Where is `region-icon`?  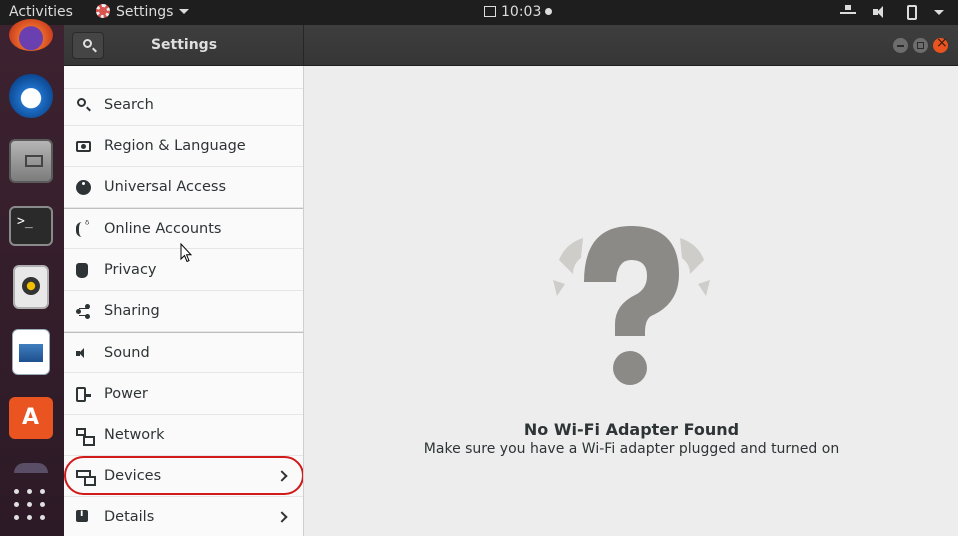
region-icon is located at coordinates (83, 146).